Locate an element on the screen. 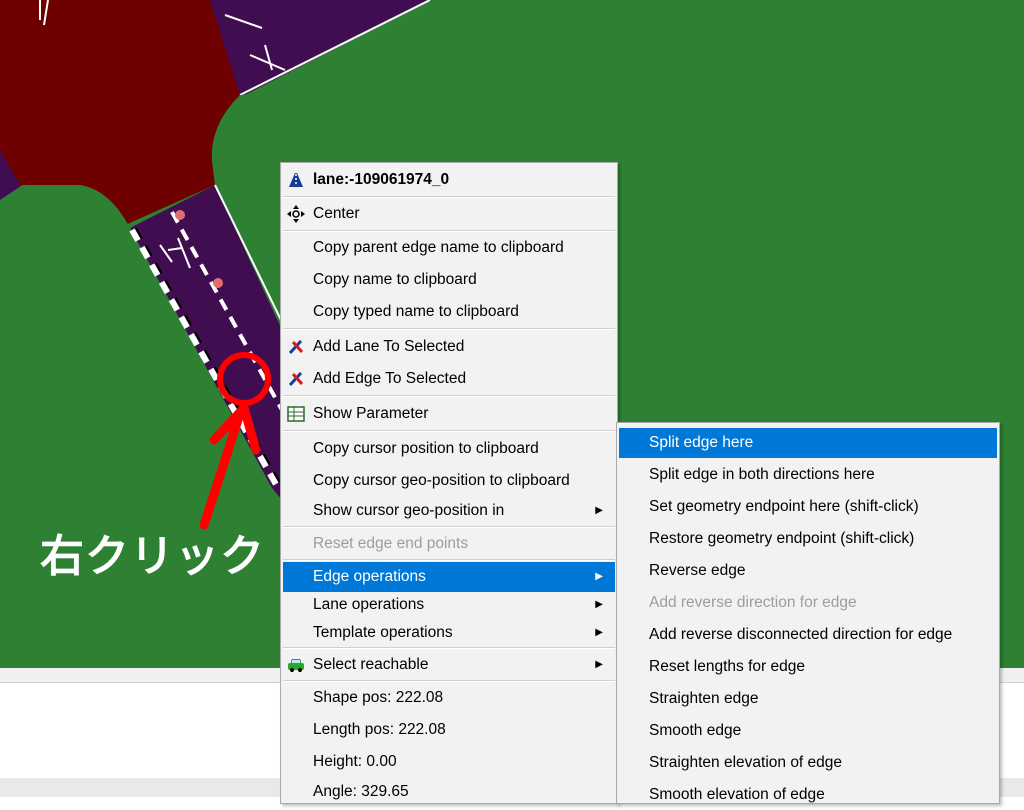 Image resolution: width=1024 pixels, height=810 pixels. menu-item-label: Copy typed name to clipboard is located at coordinates (416, 311).